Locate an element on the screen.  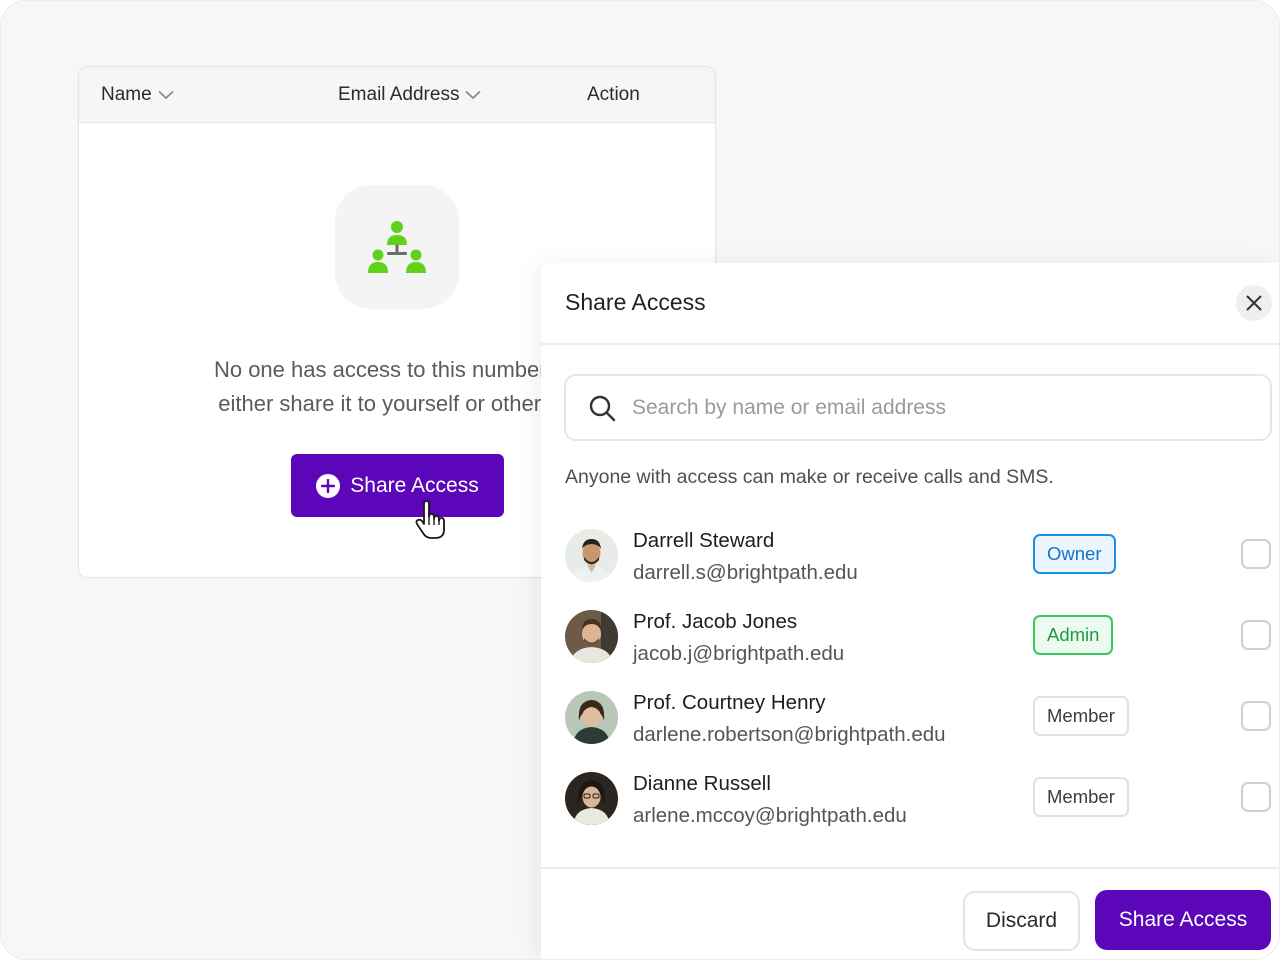
table-header: Name Email Address Action is located at coordinates (397, 95).